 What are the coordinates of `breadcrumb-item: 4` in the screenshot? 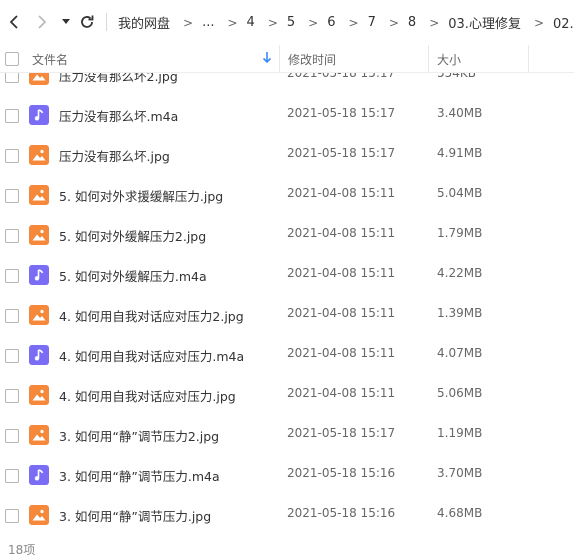 It's located at (251, 22).